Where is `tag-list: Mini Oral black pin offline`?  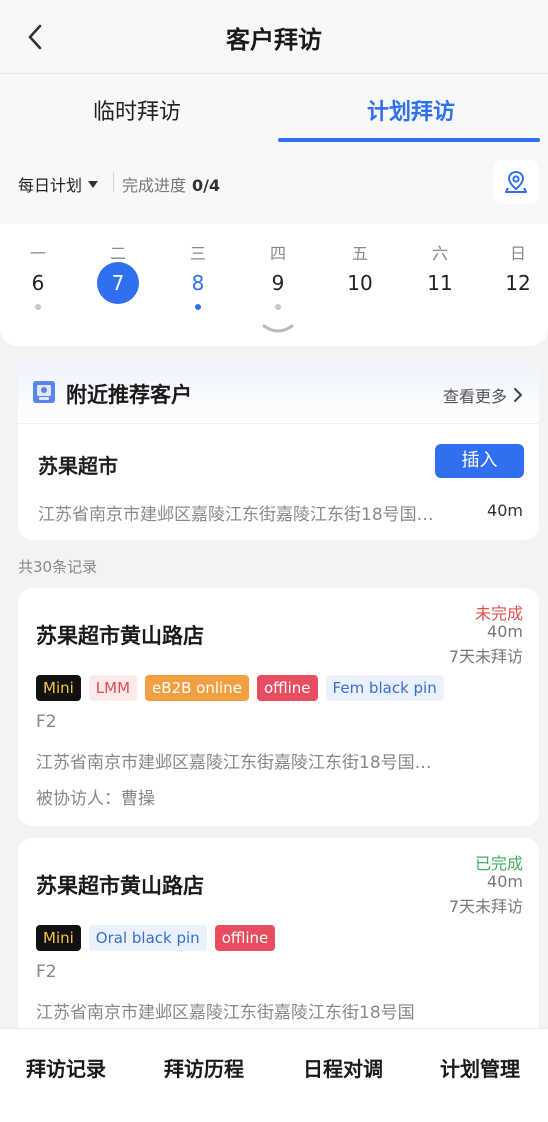 tag-list: Mini Oral black pin offline is located at coordinates (156, 938).